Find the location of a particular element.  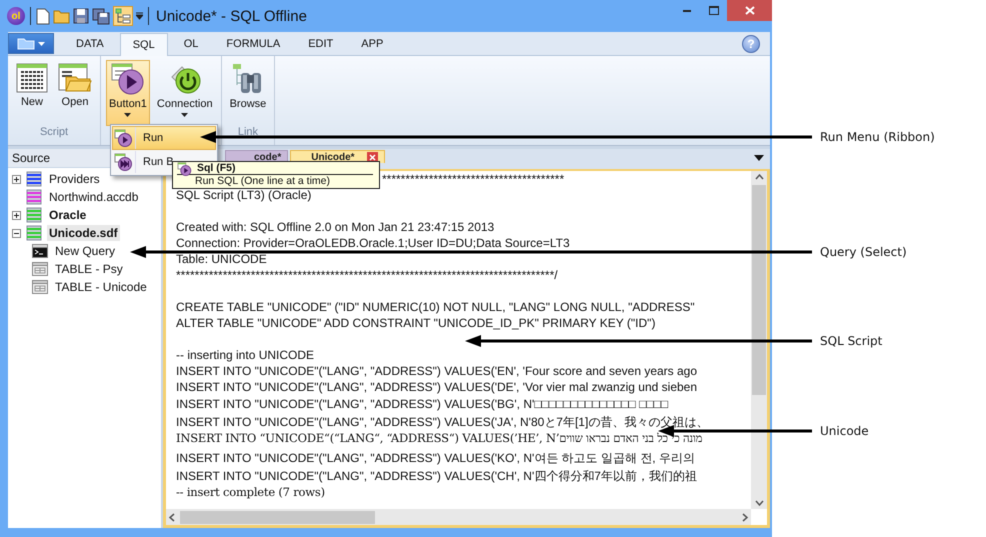

code-line: Created with: SQL Offline 2.0 on Mon Jan 21 23:47:15 2013 is located at coordinates (335, 227).